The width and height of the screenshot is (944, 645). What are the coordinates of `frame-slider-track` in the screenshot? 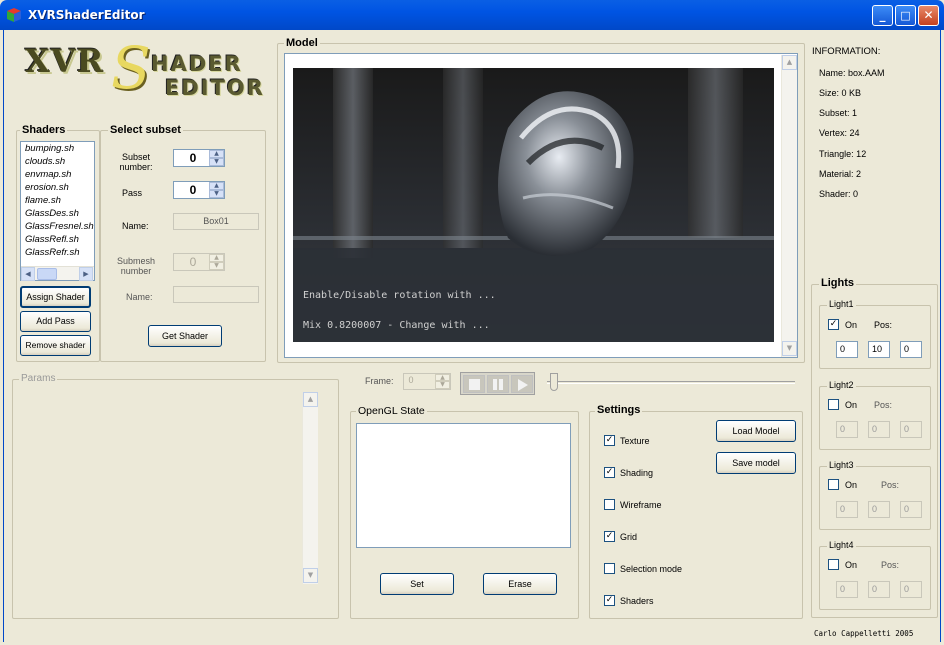 It's located at (671, 382).